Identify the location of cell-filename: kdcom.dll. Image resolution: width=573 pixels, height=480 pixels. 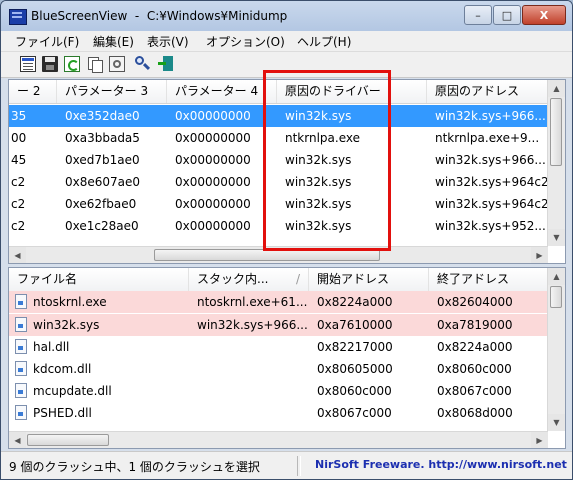
(62, 369).